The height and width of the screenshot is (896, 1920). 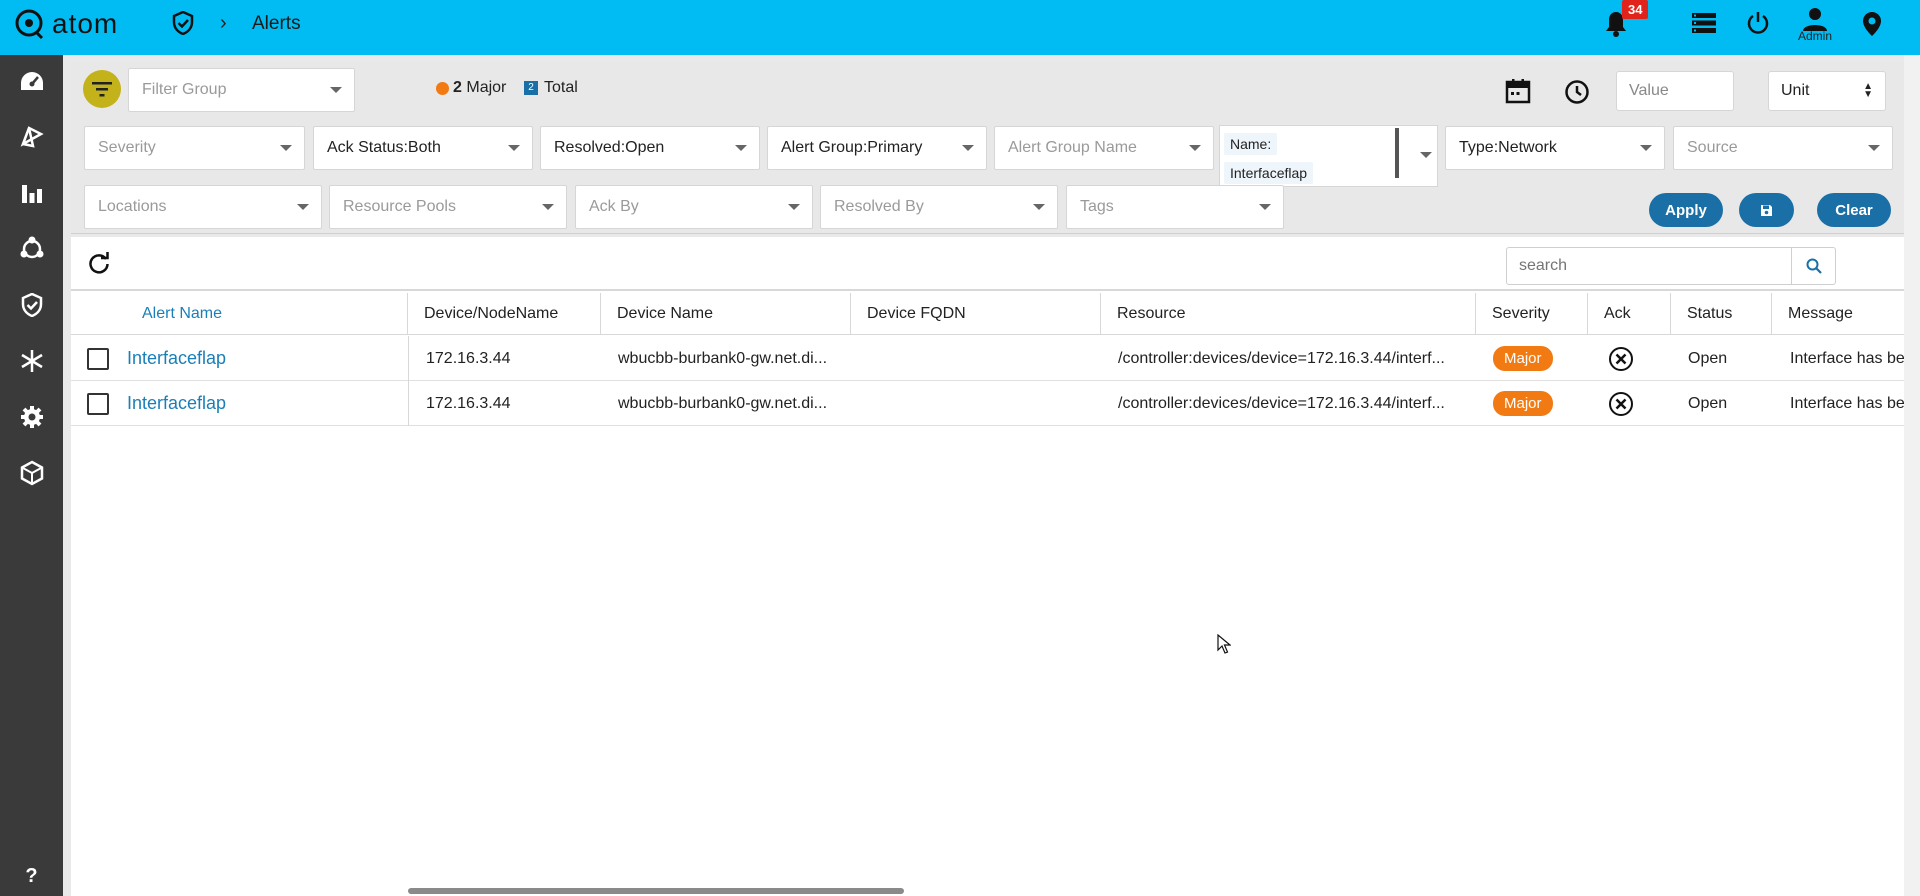 I want to click on cube-icon, so click(x=31, y=473).